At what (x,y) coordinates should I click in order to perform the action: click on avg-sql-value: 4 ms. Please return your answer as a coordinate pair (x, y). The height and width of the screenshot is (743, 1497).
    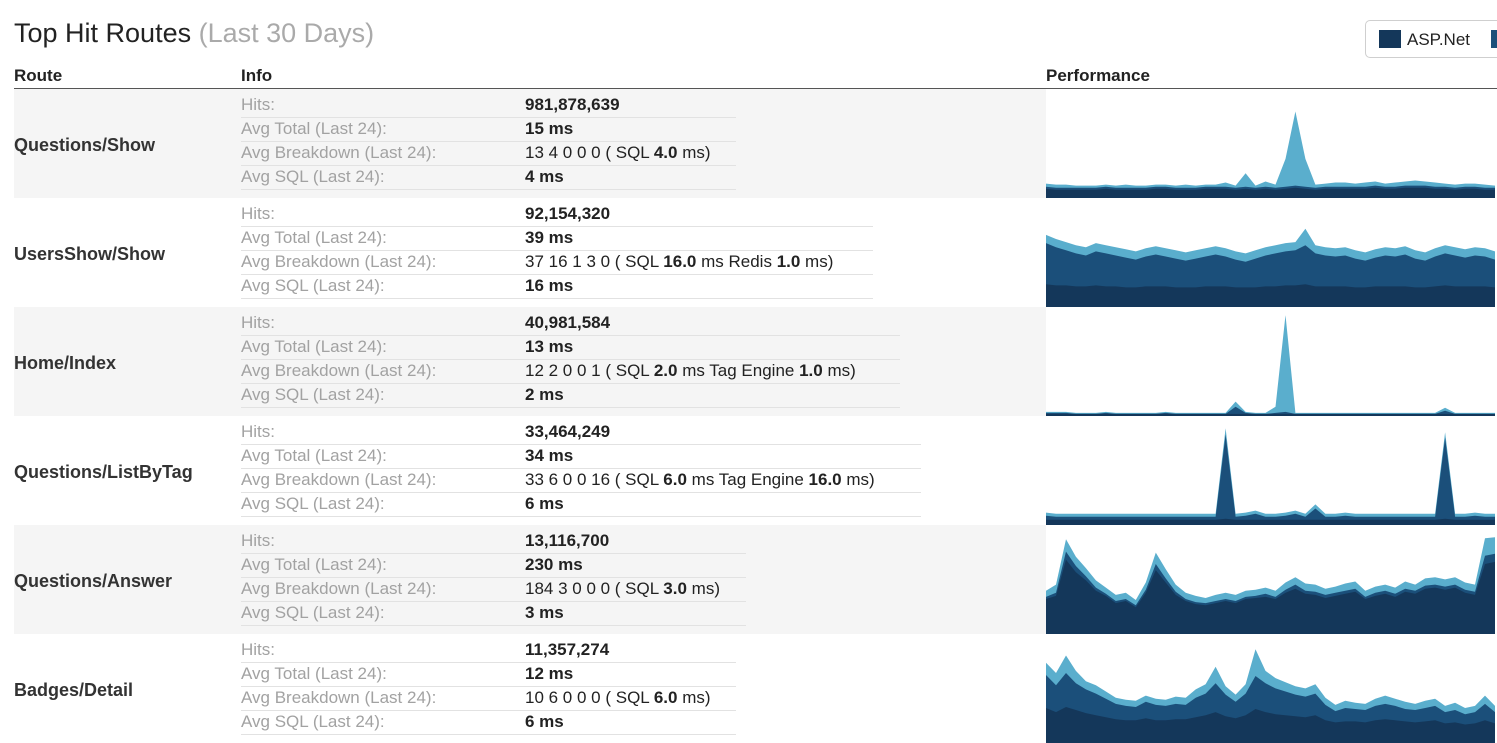
    Looking at the image, I should click on (544, 176).